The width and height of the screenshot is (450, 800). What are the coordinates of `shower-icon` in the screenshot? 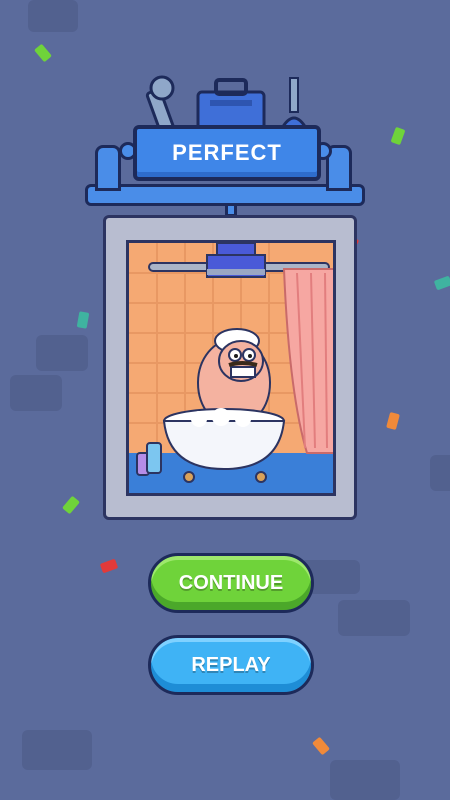 It's located at (236, 260).